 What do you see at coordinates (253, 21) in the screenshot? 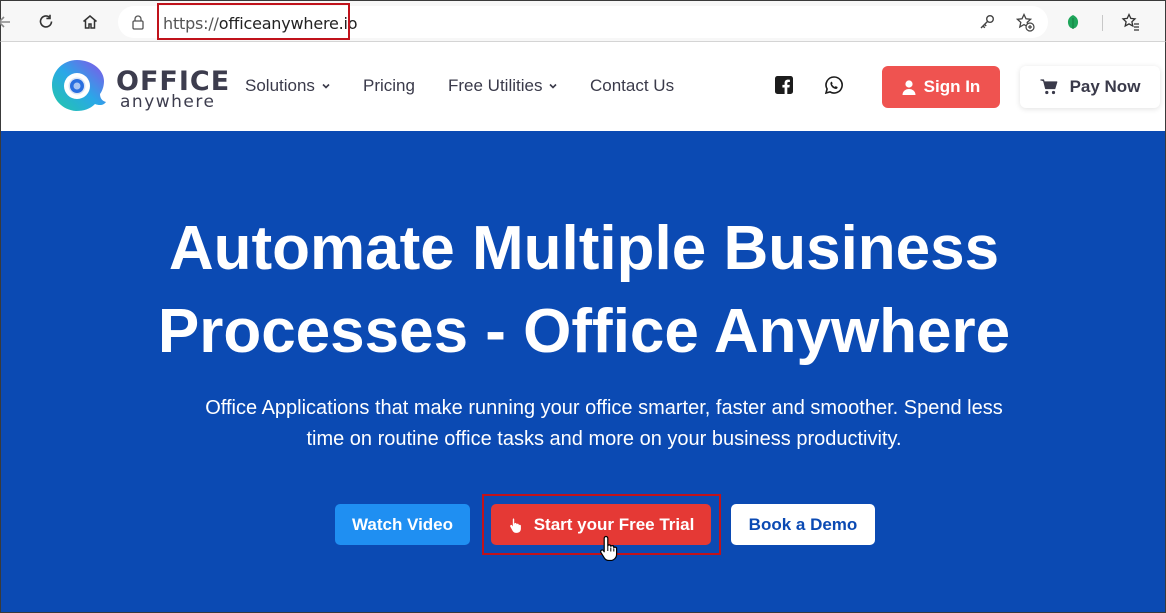
I see `url-highlight-box` at bounding box center [253, 21].